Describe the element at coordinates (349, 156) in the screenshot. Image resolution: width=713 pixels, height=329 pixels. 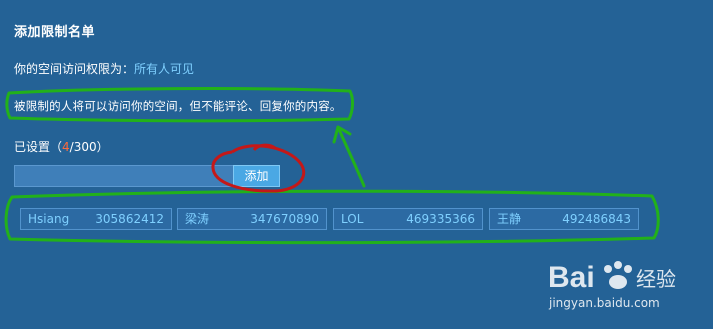
I see `annotation-green-arrow` at that location.